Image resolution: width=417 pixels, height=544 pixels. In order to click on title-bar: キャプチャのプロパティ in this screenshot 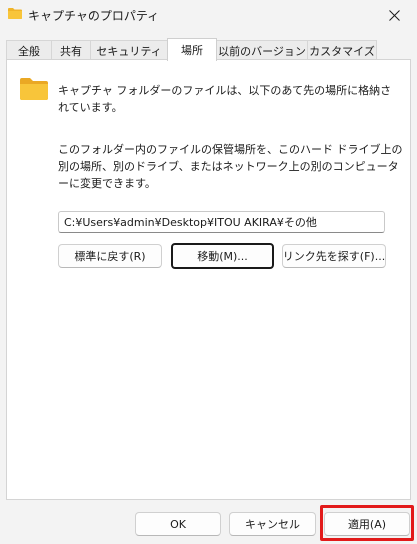, I will do `click(208, 15)`.